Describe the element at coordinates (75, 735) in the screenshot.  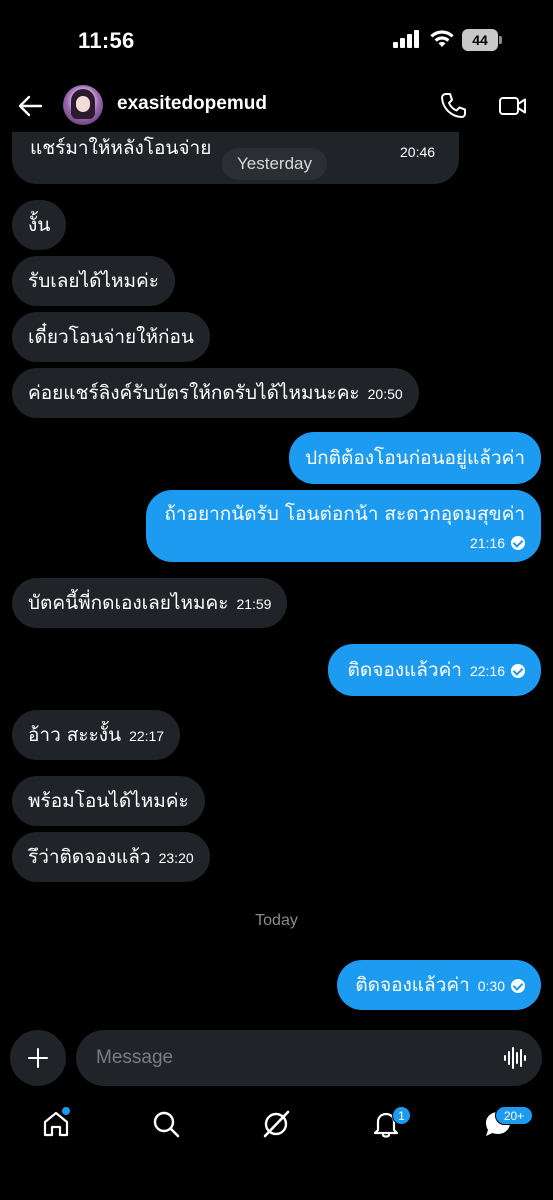
I see `message-text: อ้าว สะะงั้น` at that location.